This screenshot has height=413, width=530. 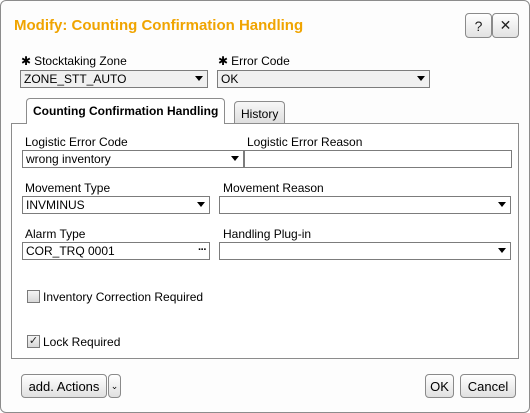 I want to click on close-icon: ✕, so click(x=505, y=25).